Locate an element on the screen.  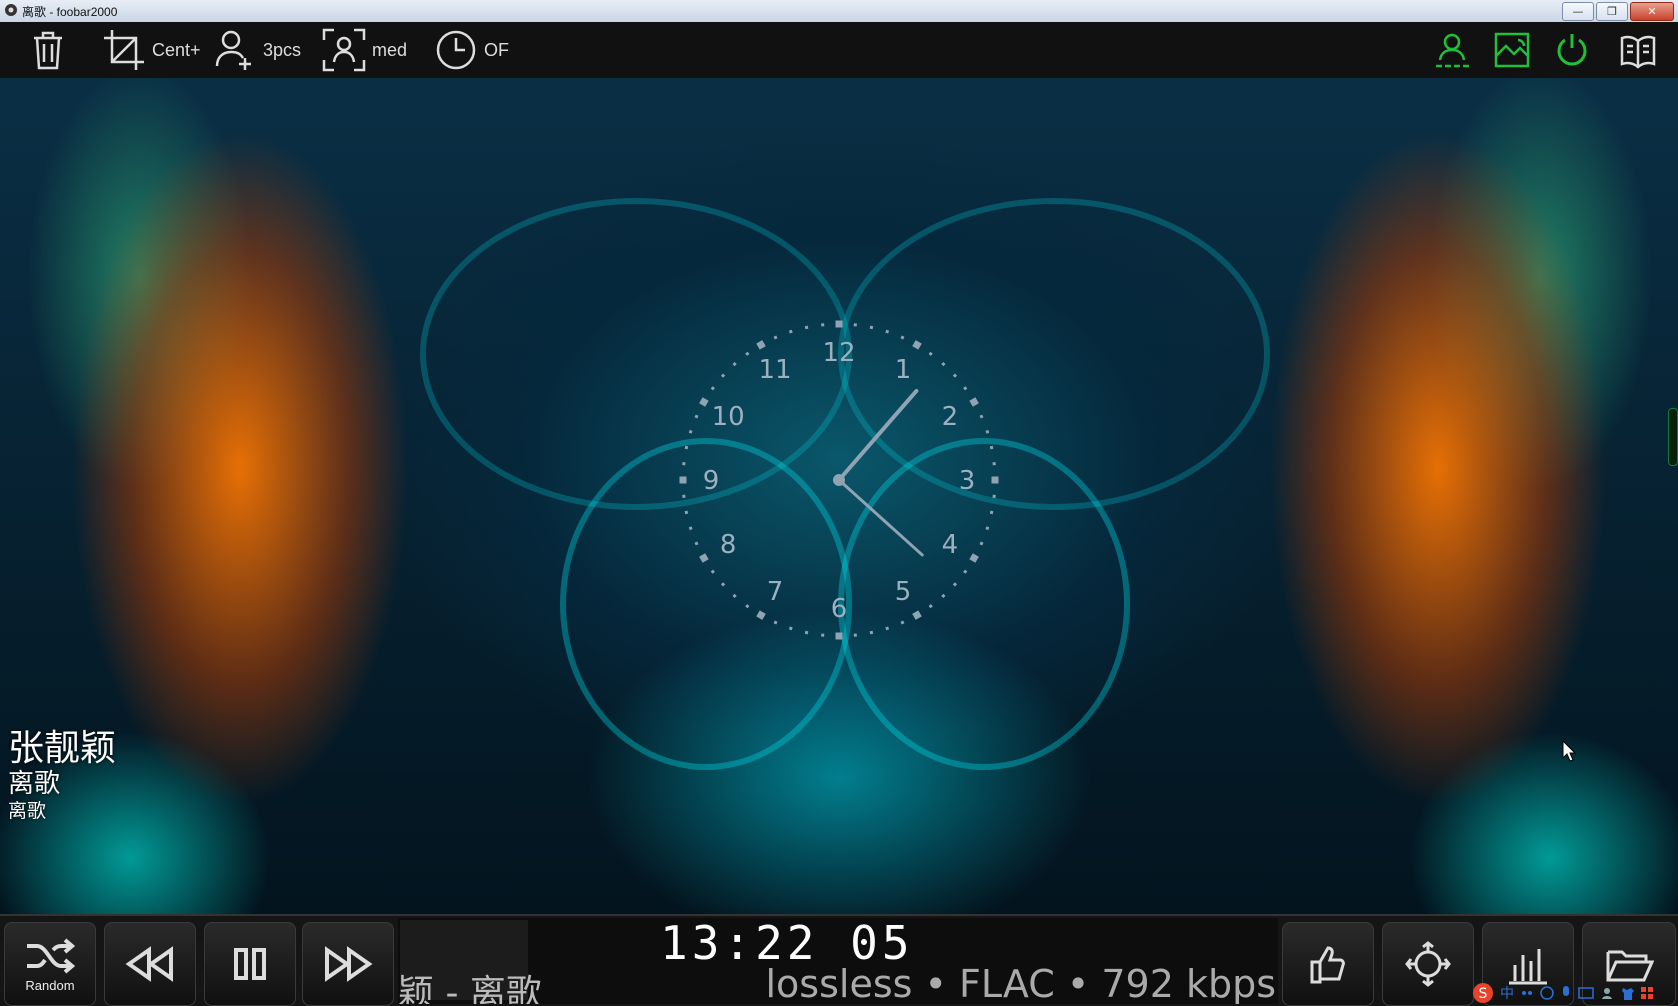
power-button is located at coordinates (1572, 50).